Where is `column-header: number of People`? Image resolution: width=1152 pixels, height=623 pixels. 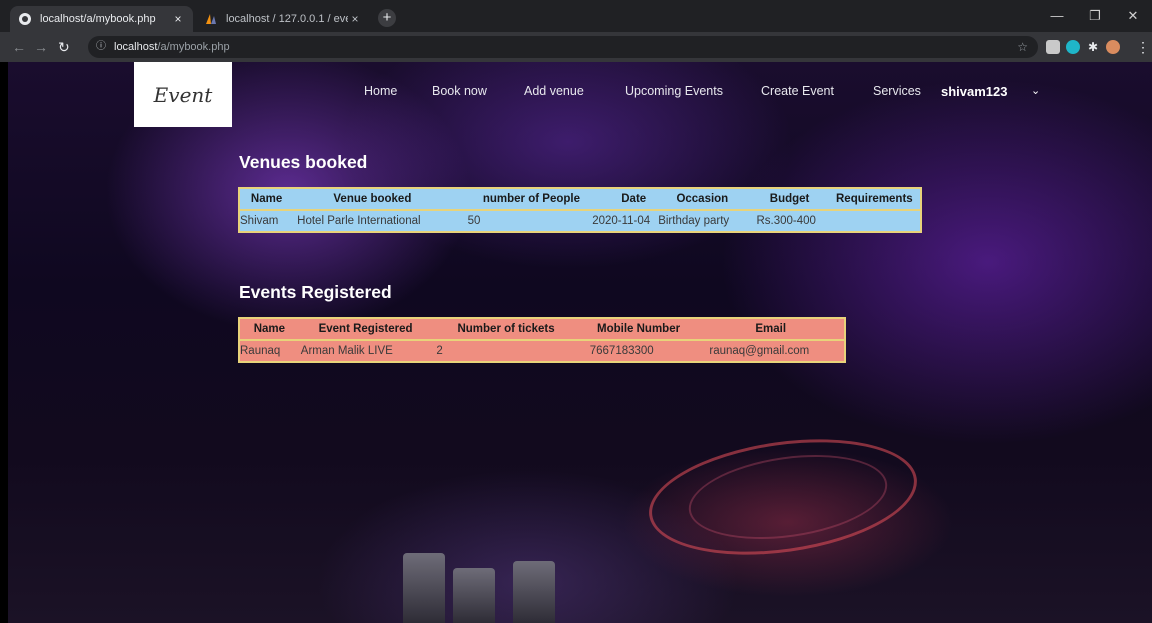
column-header: number of People is located at coordinates (531, 199).